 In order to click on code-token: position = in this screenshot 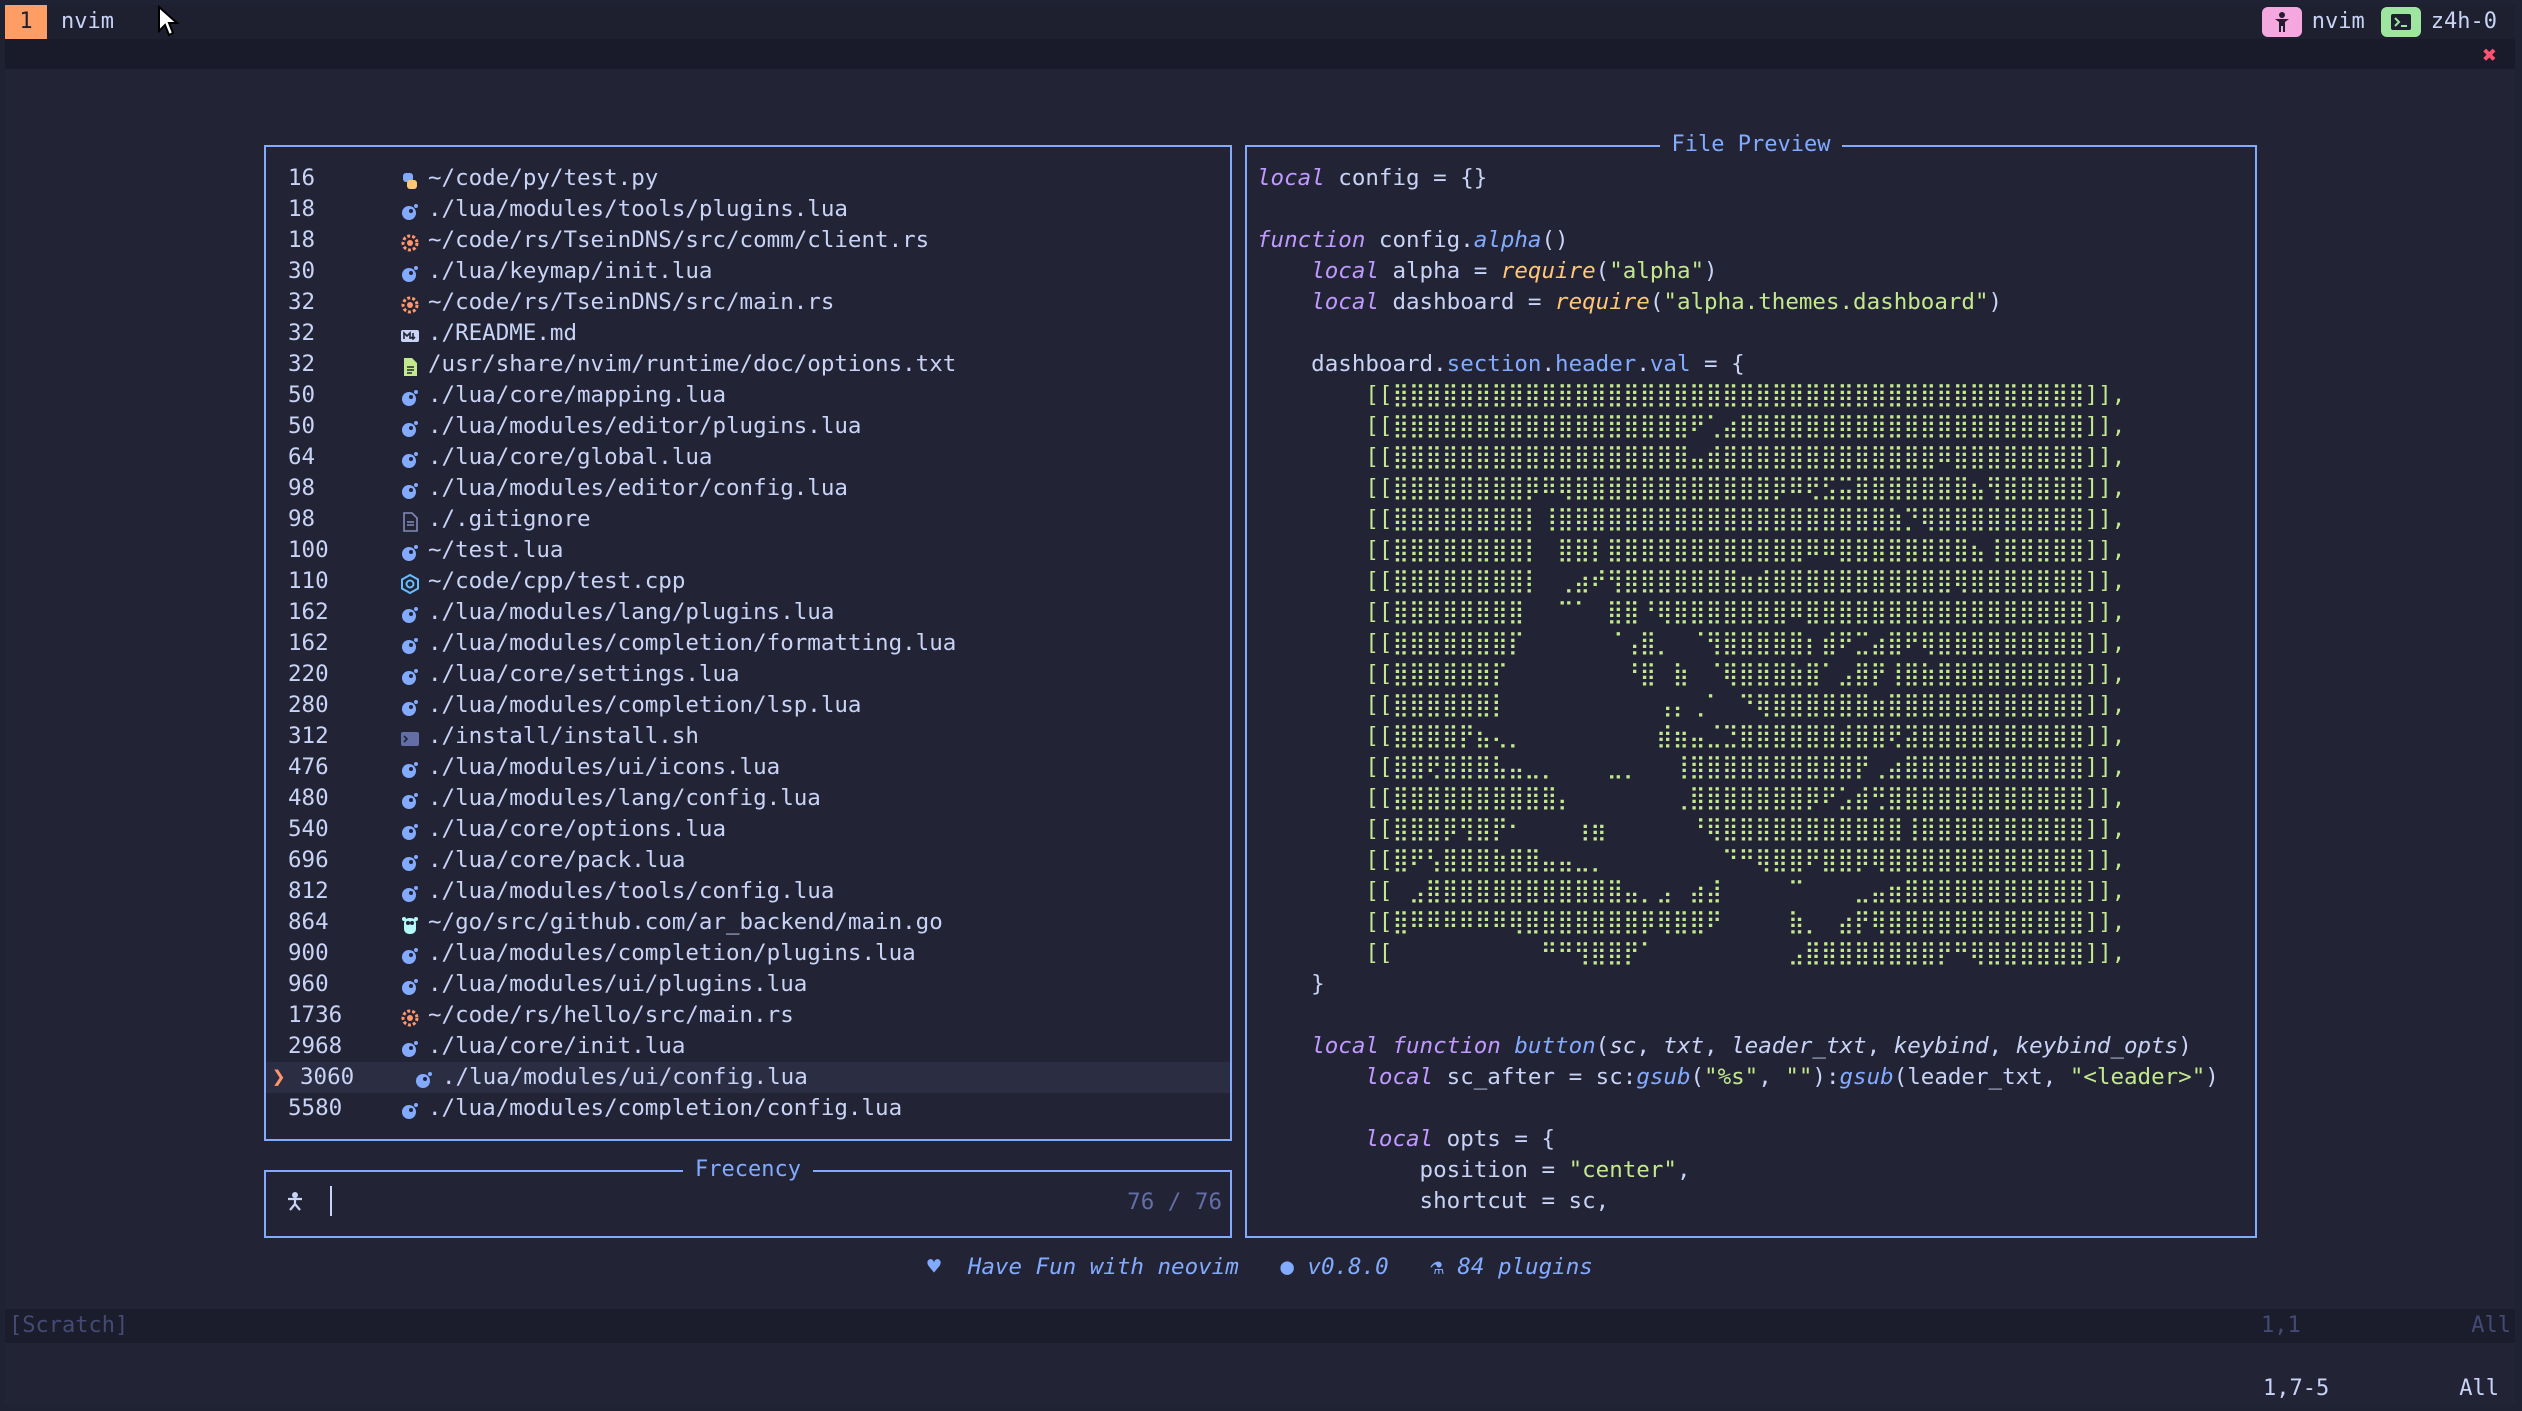, I will do `click(1413, 1170)`.